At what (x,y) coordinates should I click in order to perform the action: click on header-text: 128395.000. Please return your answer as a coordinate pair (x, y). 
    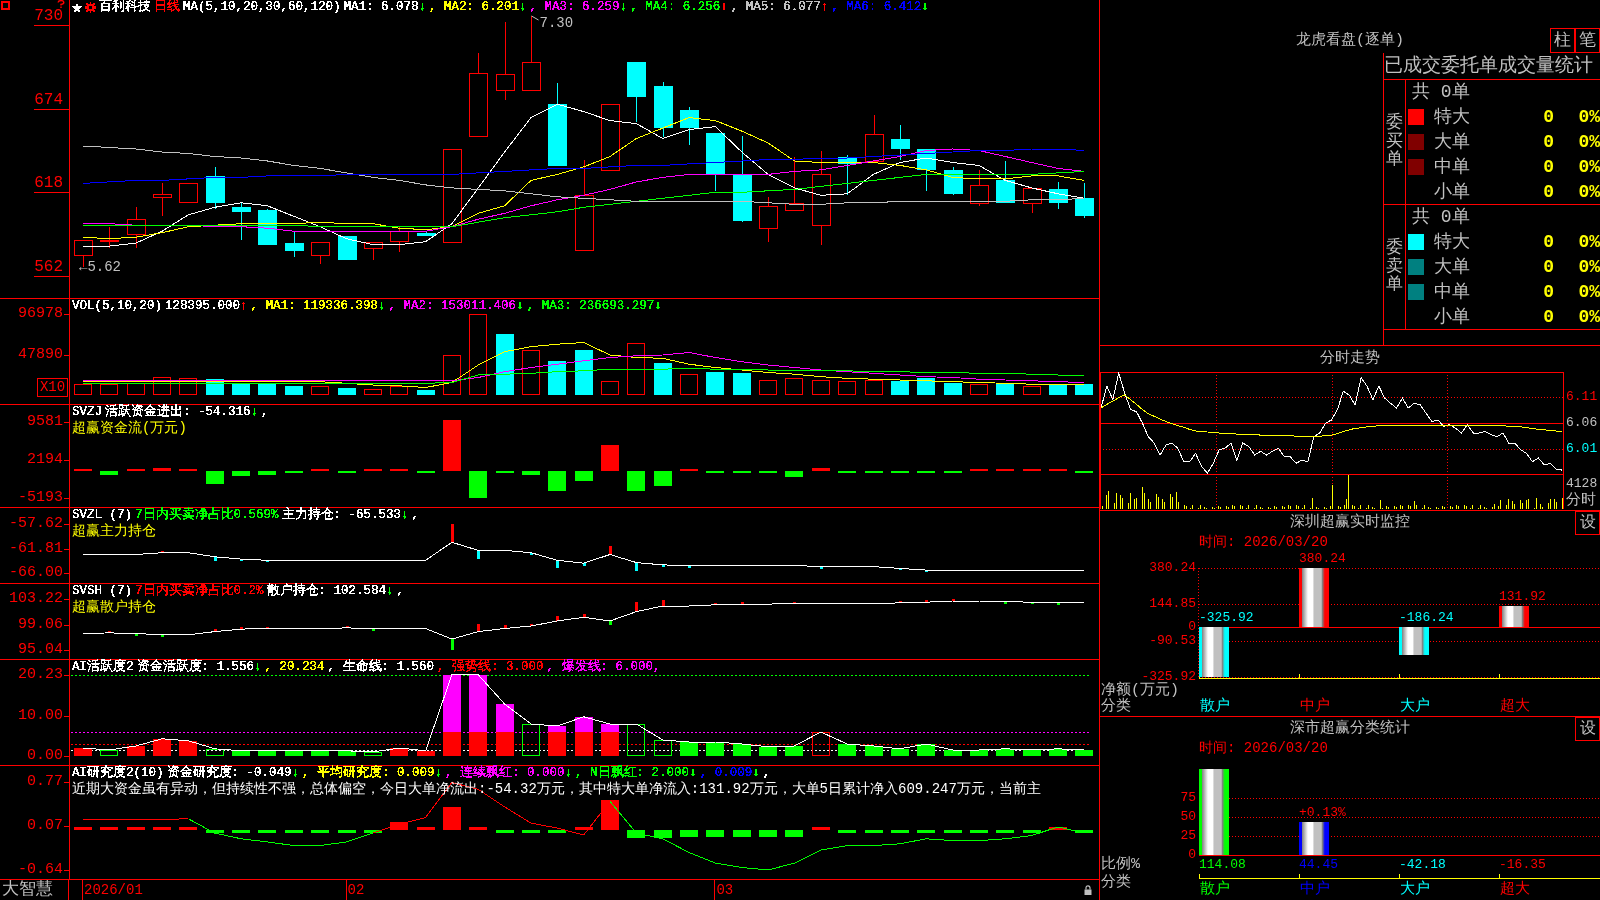
    Looking at the image, I should click on (203, 306).